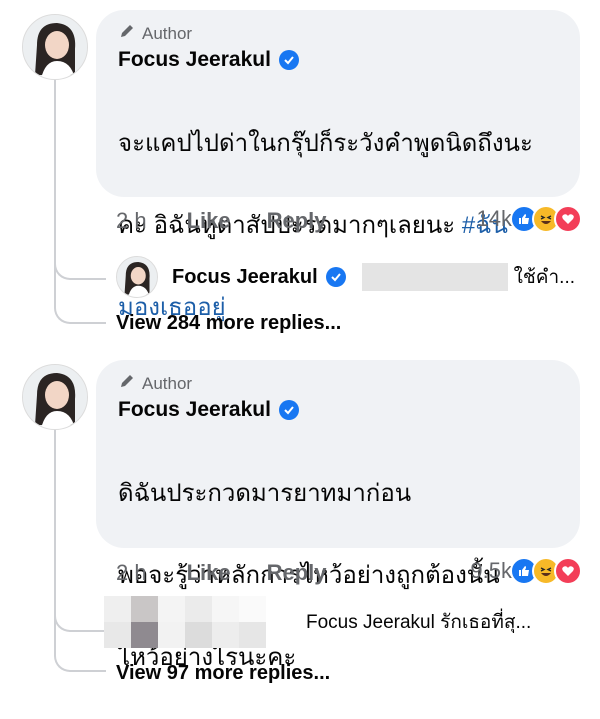  I want to click on comment-line: ดิฉันประกวดมารยาทมาก่อน, so click(265, 493).